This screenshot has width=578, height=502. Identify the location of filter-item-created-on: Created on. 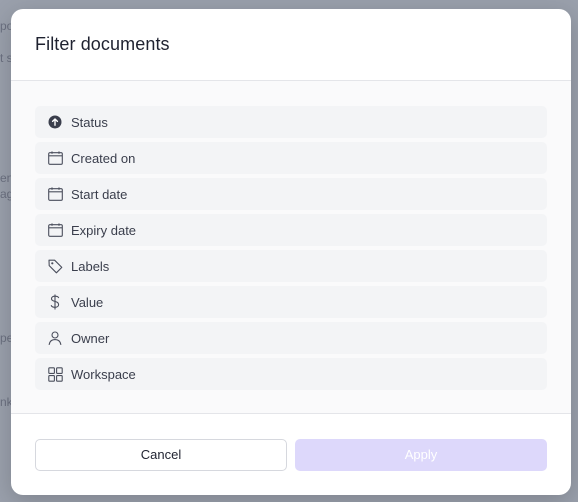
(291, 158).